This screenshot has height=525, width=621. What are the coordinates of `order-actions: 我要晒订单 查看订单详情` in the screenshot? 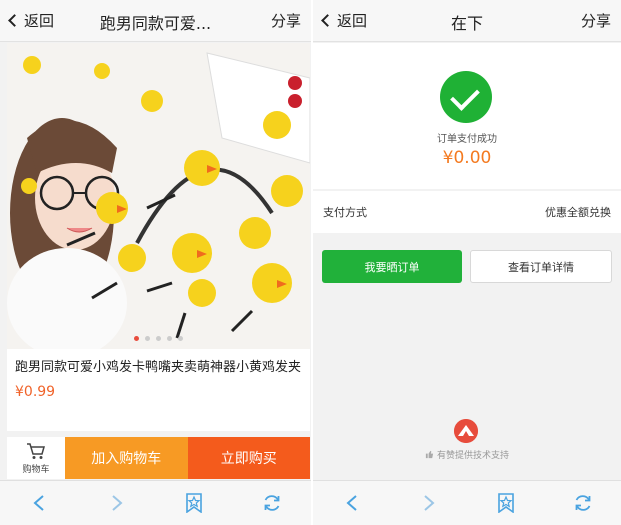 It's located at (467, 266).